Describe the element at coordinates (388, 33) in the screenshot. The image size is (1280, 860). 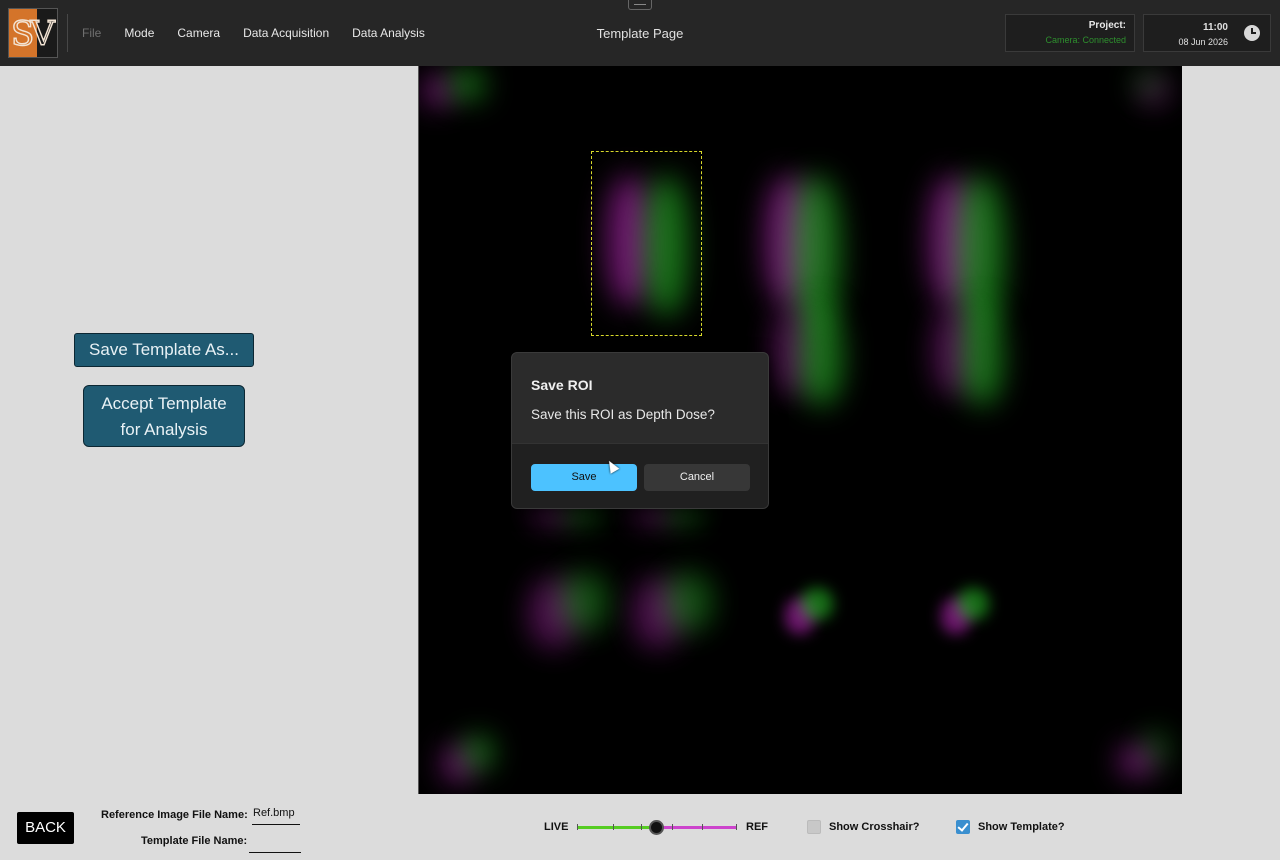
I see `menu-data-analysis: Data Analysis` at that location.